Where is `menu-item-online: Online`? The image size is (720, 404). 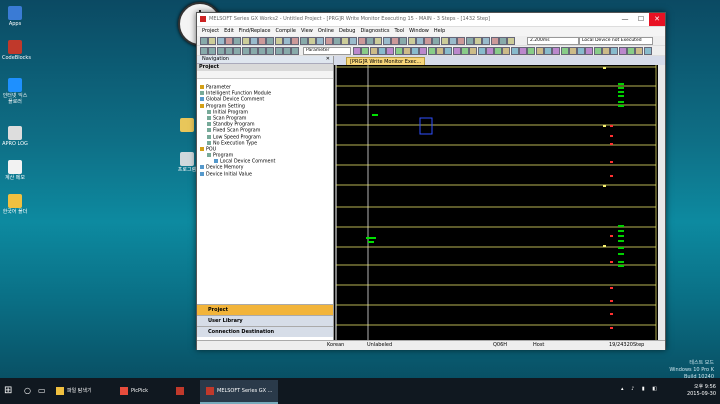 menu-item-online: Online is located at coordinates (326, 31).